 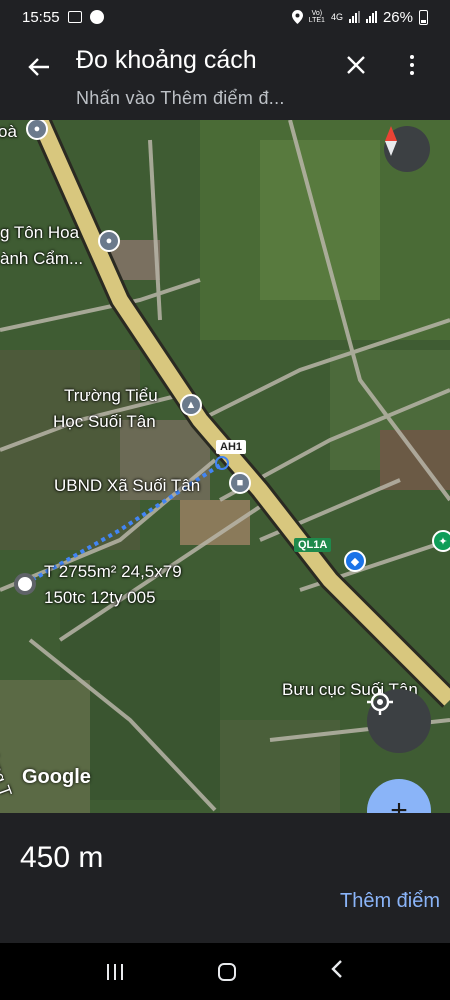 What do you see at coordinates (407, 149) in the screenshot?
I see `compass-button` at bounding box center [407, 149].